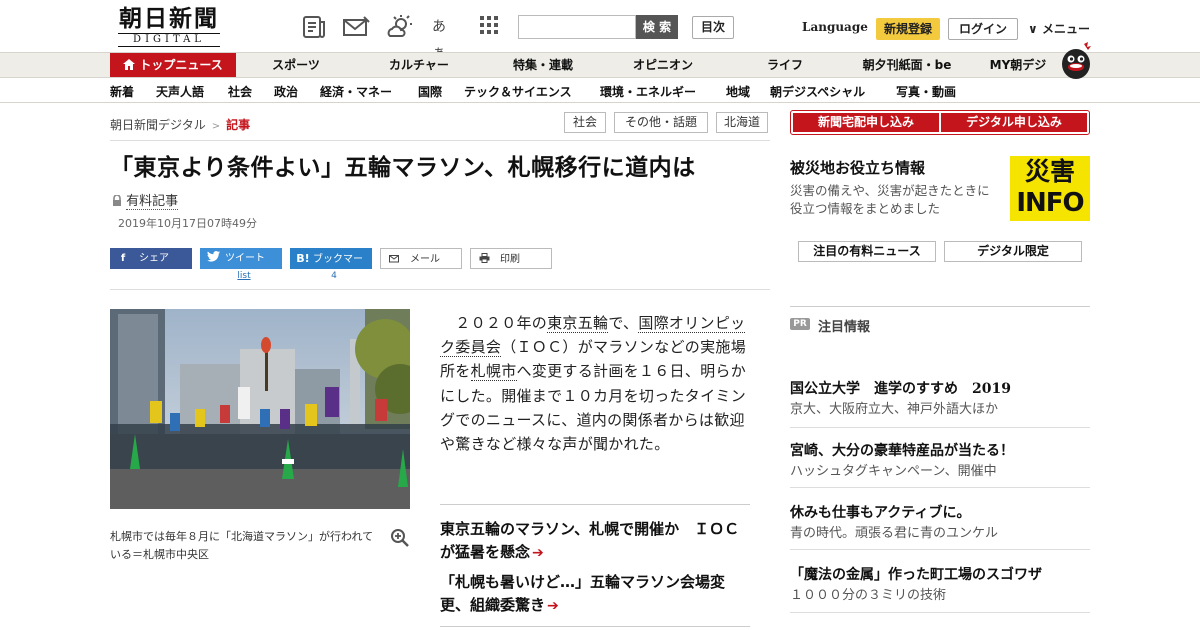 The height and width of the screenshot is (630, 1200). What do you see at coordinates (940, 404) in the screenshot?
I see `pr-item: 国公立大学 進学のすすめ 2019 京大、大阪府立大、神戸外語大ほか` at bounding box center [940, 404].